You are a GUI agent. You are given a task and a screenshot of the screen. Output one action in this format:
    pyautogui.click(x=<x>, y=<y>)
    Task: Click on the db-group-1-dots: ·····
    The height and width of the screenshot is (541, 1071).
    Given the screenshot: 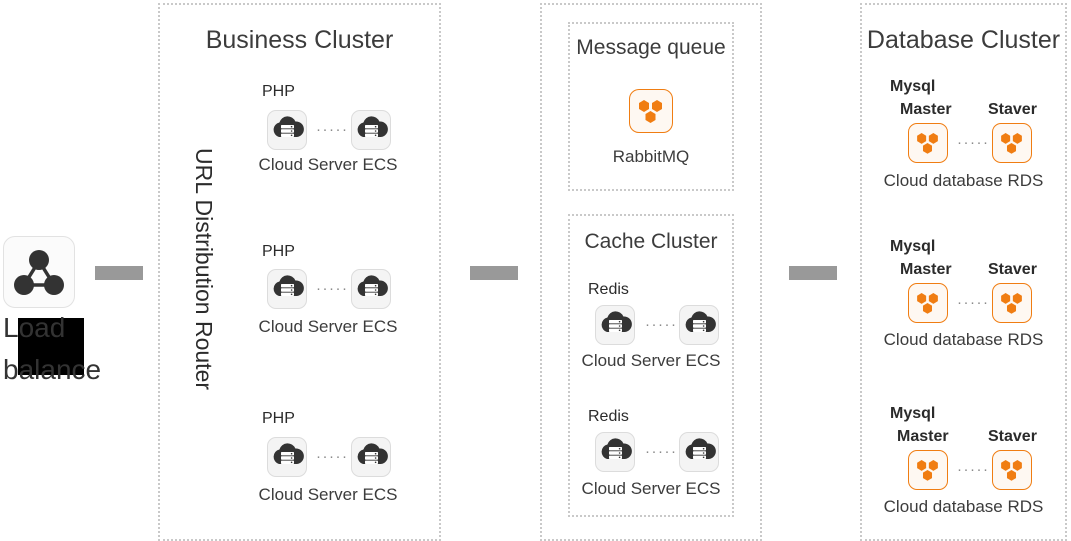 What is the action you would take?
    pyautogui.click(x=973, y=302)
    